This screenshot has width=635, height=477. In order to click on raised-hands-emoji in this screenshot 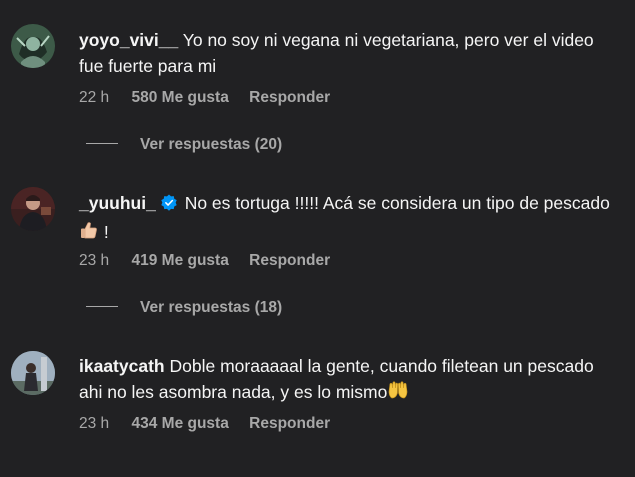, I will do `click(398, 393)`.